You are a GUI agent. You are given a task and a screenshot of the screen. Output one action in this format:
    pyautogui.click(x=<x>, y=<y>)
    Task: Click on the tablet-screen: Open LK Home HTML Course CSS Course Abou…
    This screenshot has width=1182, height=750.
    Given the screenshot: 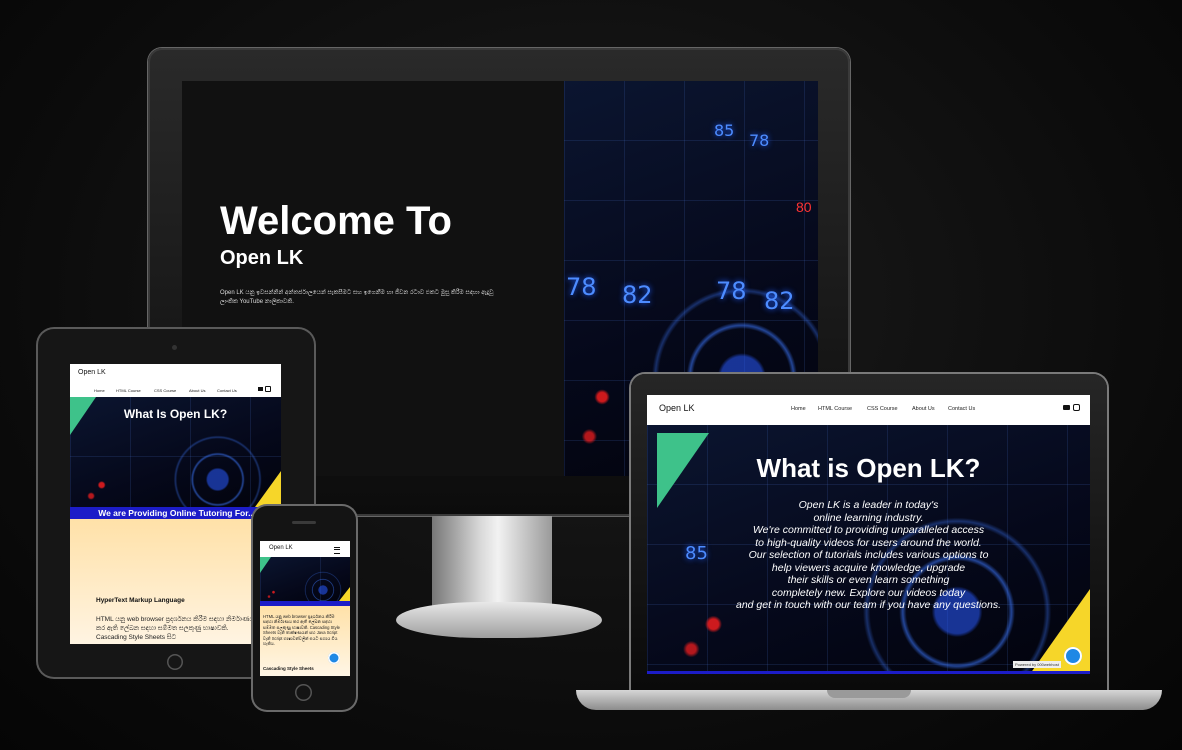 What is the action you would take?
    pyautogui.click(x=175, y=504)
    